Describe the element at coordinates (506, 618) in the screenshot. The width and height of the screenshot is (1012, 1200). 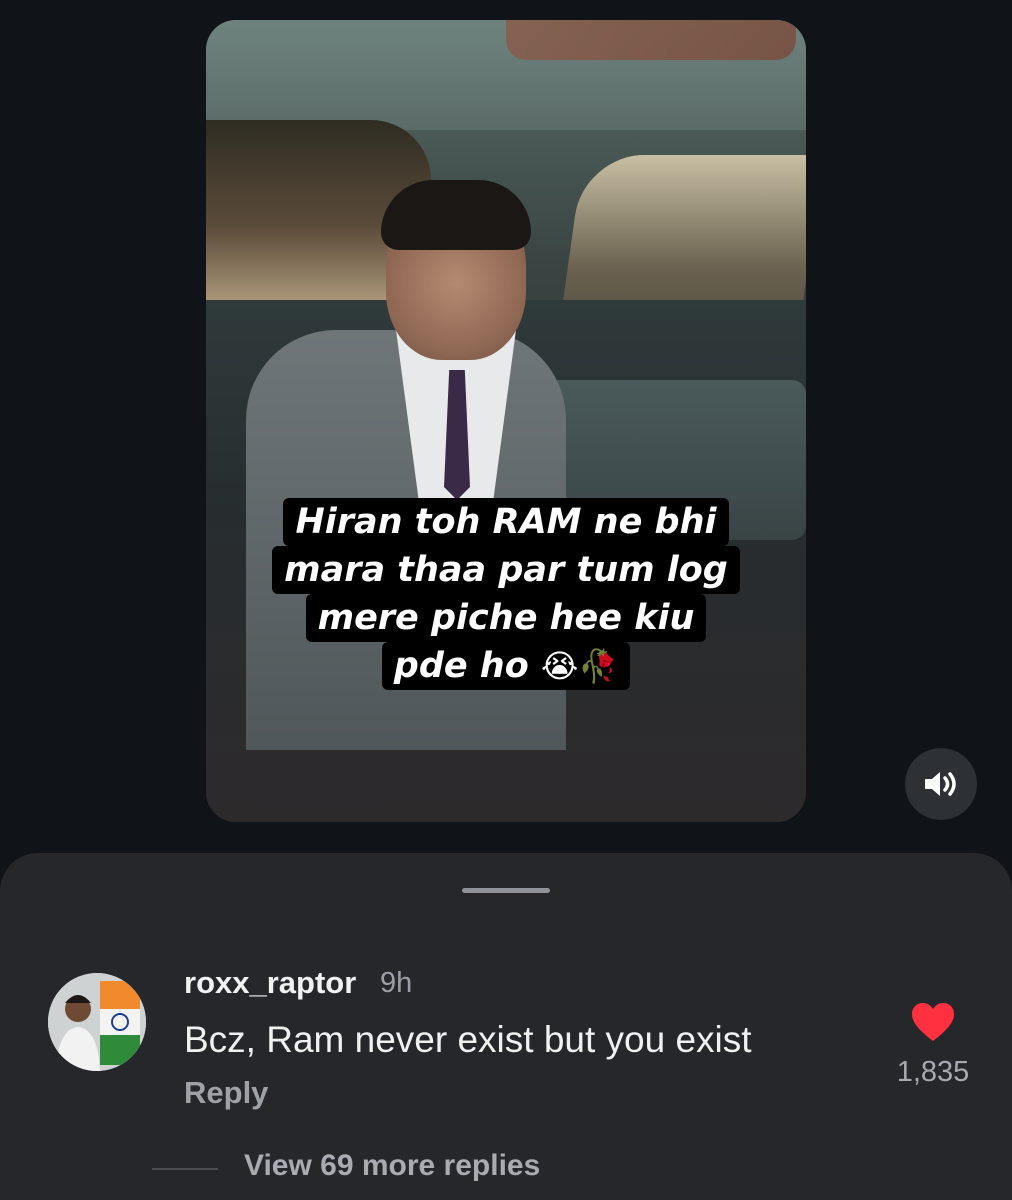
I see `caption-line: mere piche hee kiu` at that location.